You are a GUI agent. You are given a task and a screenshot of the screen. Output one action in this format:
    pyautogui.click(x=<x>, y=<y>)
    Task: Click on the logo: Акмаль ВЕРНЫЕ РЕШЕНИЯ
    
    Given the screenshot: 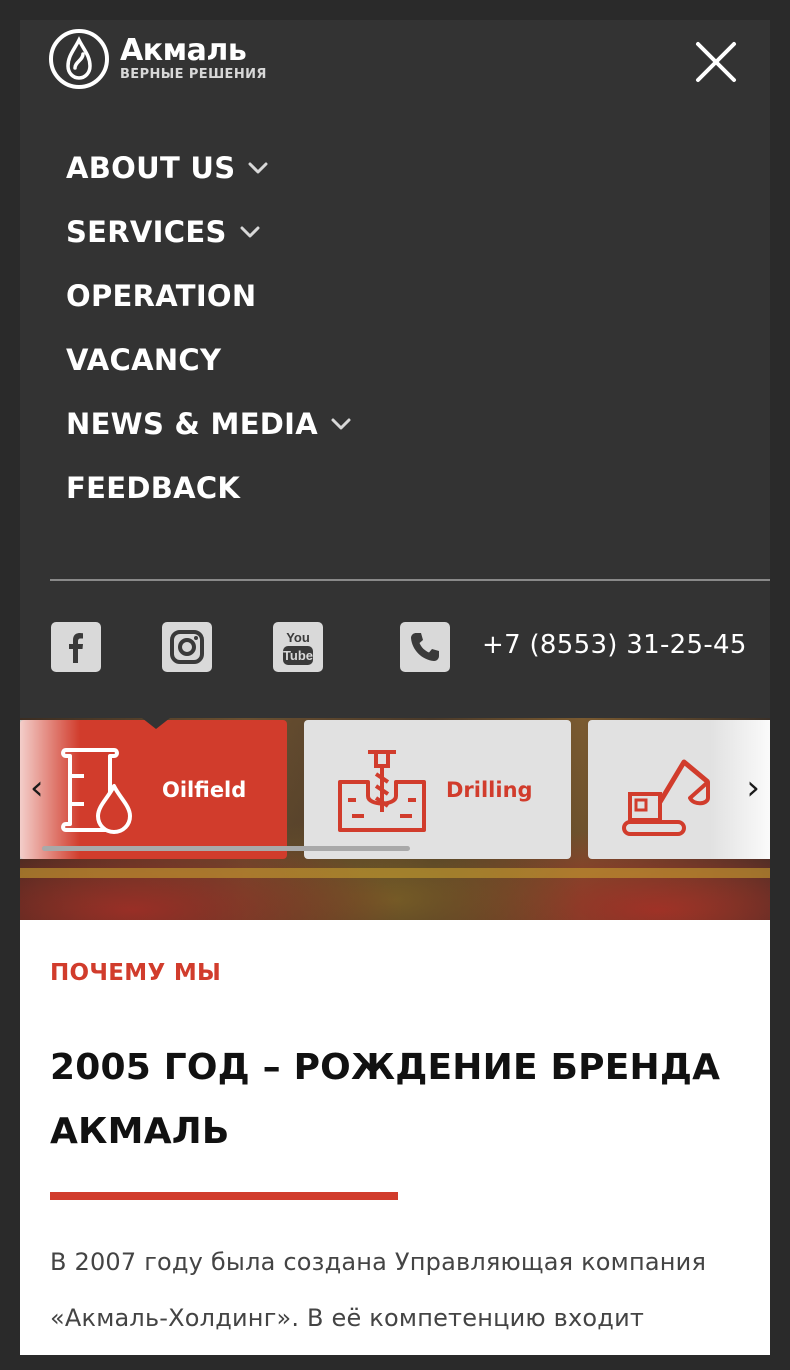 What is the action you would take?
    pyautogui.click(x=157, y=59)
    